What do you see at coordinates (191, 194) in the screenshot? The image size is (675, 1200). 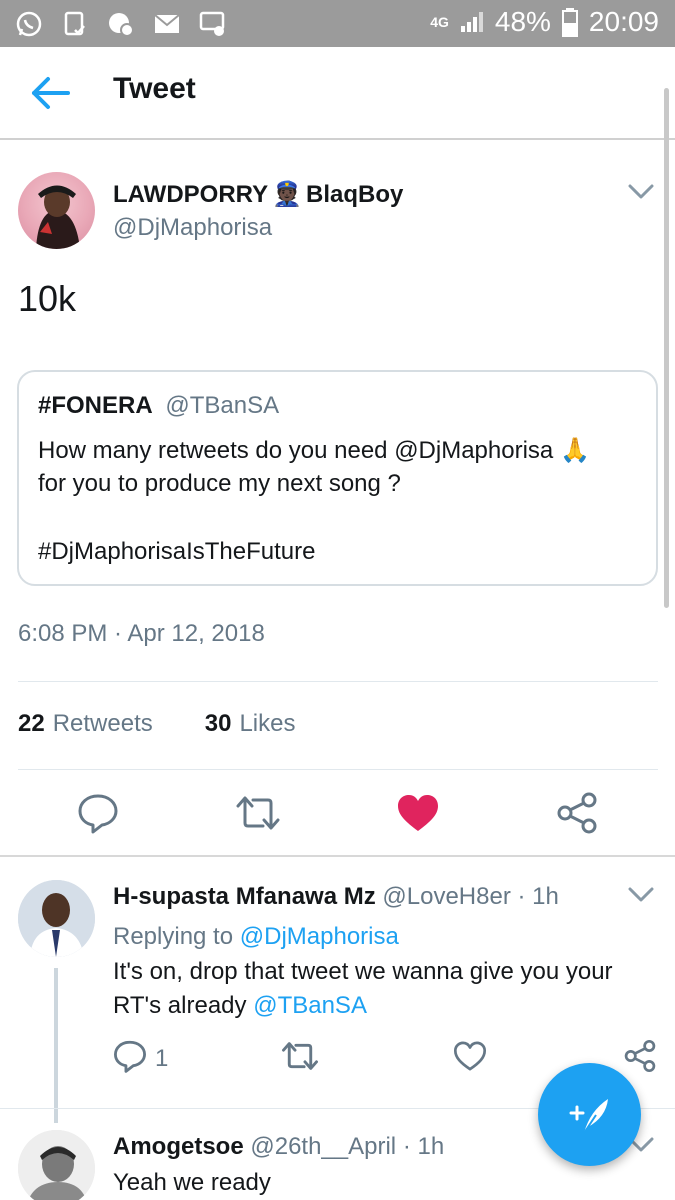 I see `author-name-text: LAWDPORRY` at bounding box center [191, 194].